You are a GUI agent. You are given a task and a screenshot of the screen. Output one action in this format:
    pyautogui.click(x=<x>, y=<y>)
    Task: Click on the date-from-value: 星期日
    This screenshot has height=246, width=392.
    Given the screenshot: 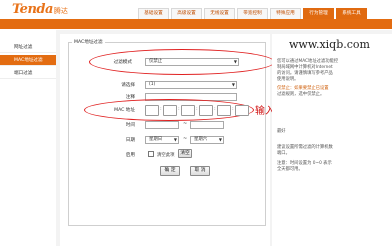 What is the action you would take?
    pyautogui.click(x=156, y=139)
    